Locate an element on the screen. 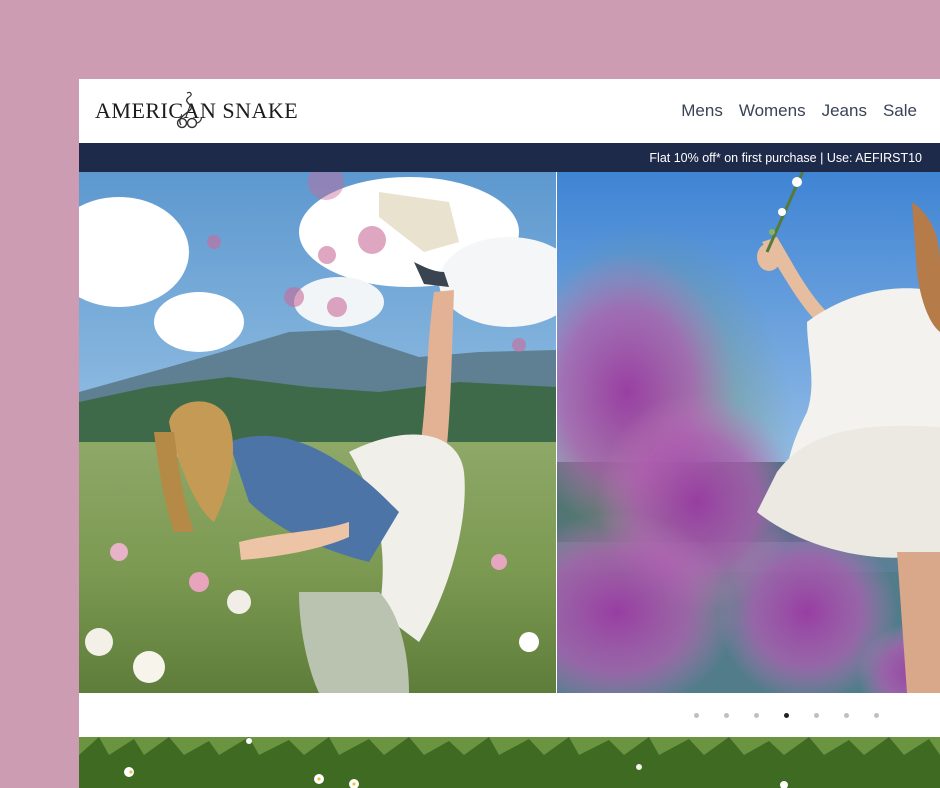 The image size is (940, 788). carousel-dots is located at coordinates (786, 715).